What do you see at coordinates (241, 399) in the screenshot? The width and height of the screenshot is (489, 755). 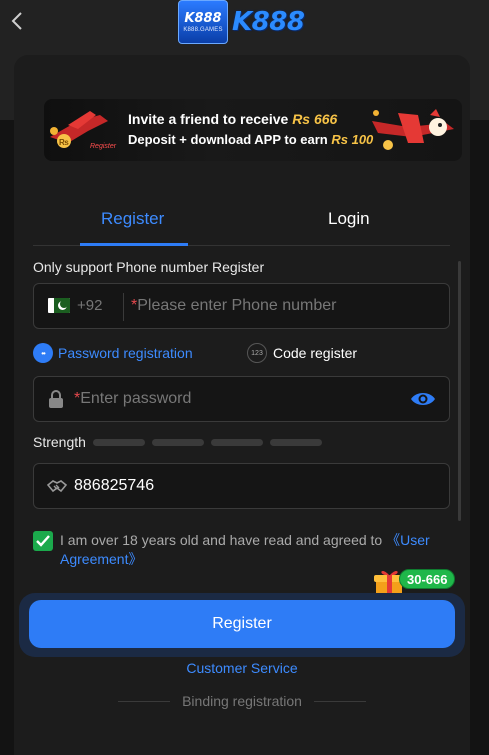 I see `password-field: *Enter password` at bounding box center [241, 399].